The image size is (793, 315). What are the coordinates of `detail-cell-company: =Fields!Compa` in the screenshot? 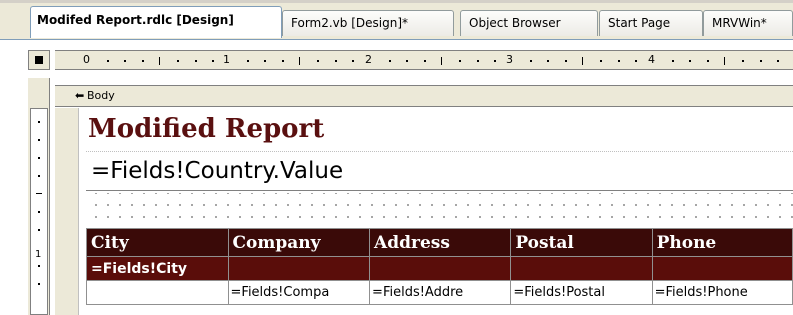 It's located at (299, 292).